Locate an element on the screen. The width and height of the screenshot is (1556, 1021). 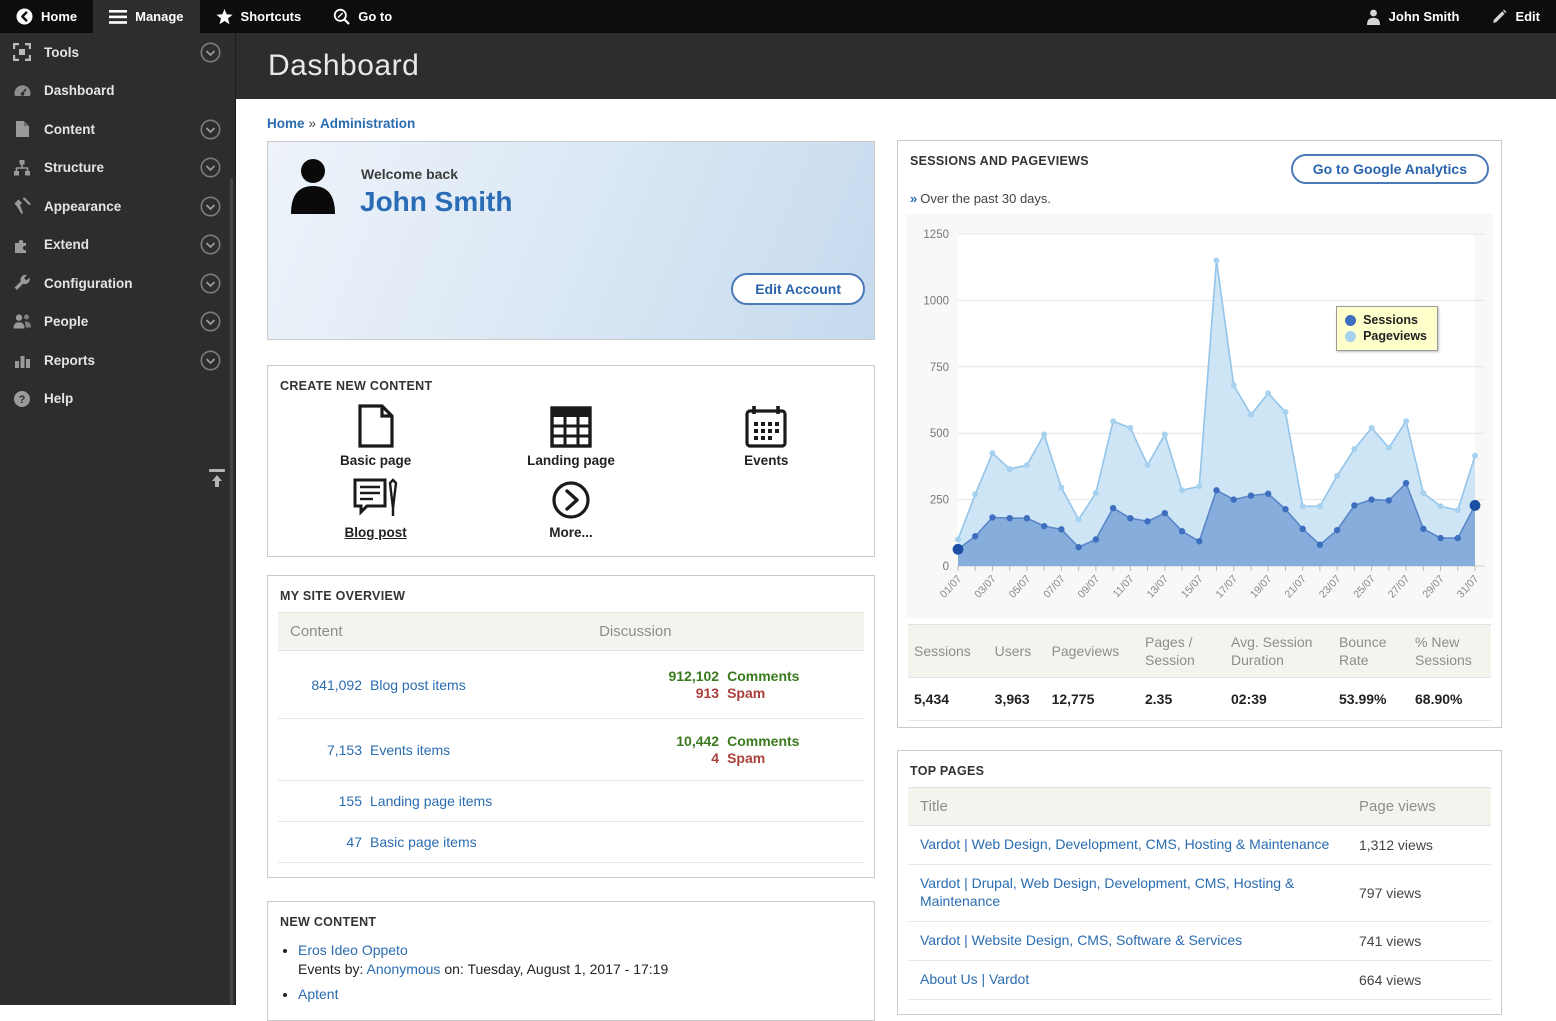
toolbar-home: Home is located at coordinates (46, 16).